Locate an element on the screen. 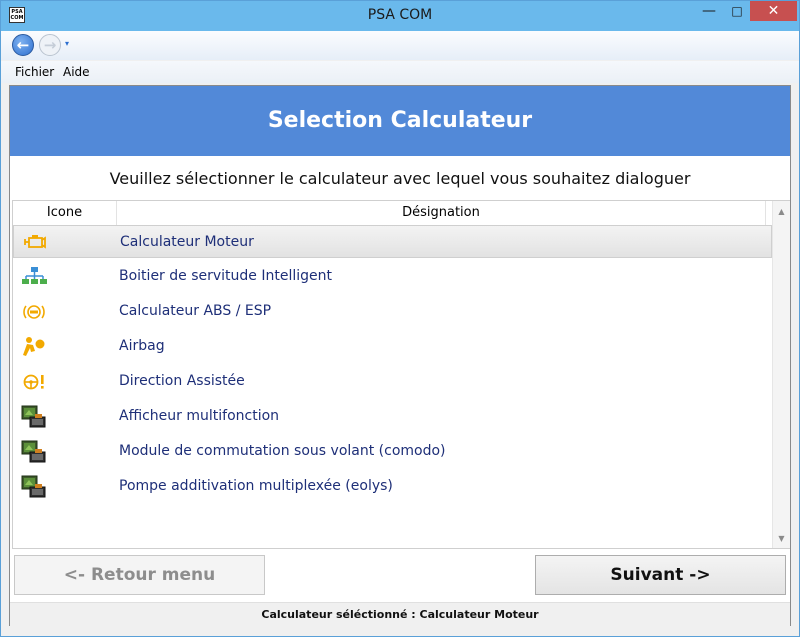 Image resolution: width=800 pixels, height=637 pixels. window-title: PSA COM is located at coordinates (400, 15).